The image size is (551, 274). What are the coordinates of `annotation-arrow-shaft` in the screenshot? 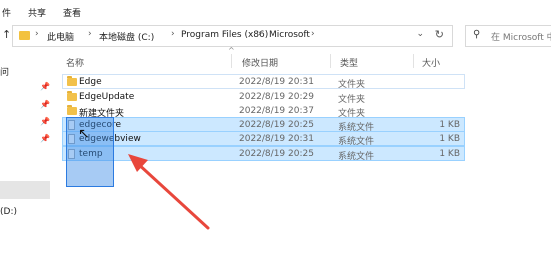 It's located at (172, 195).